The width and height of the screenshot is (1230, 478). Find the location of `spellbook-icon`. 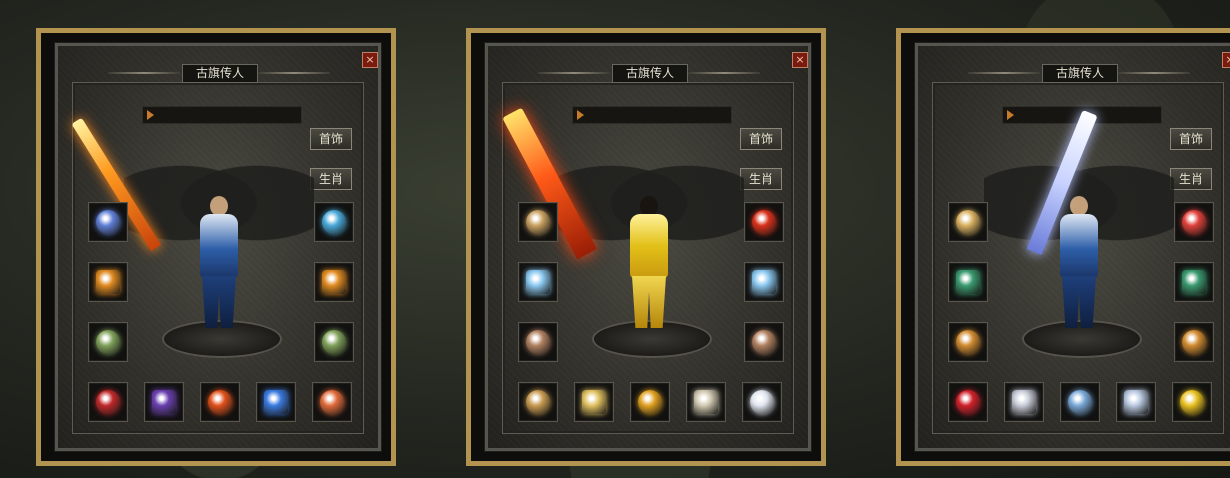

spellbook-icon is located at coordinates (538, 222).